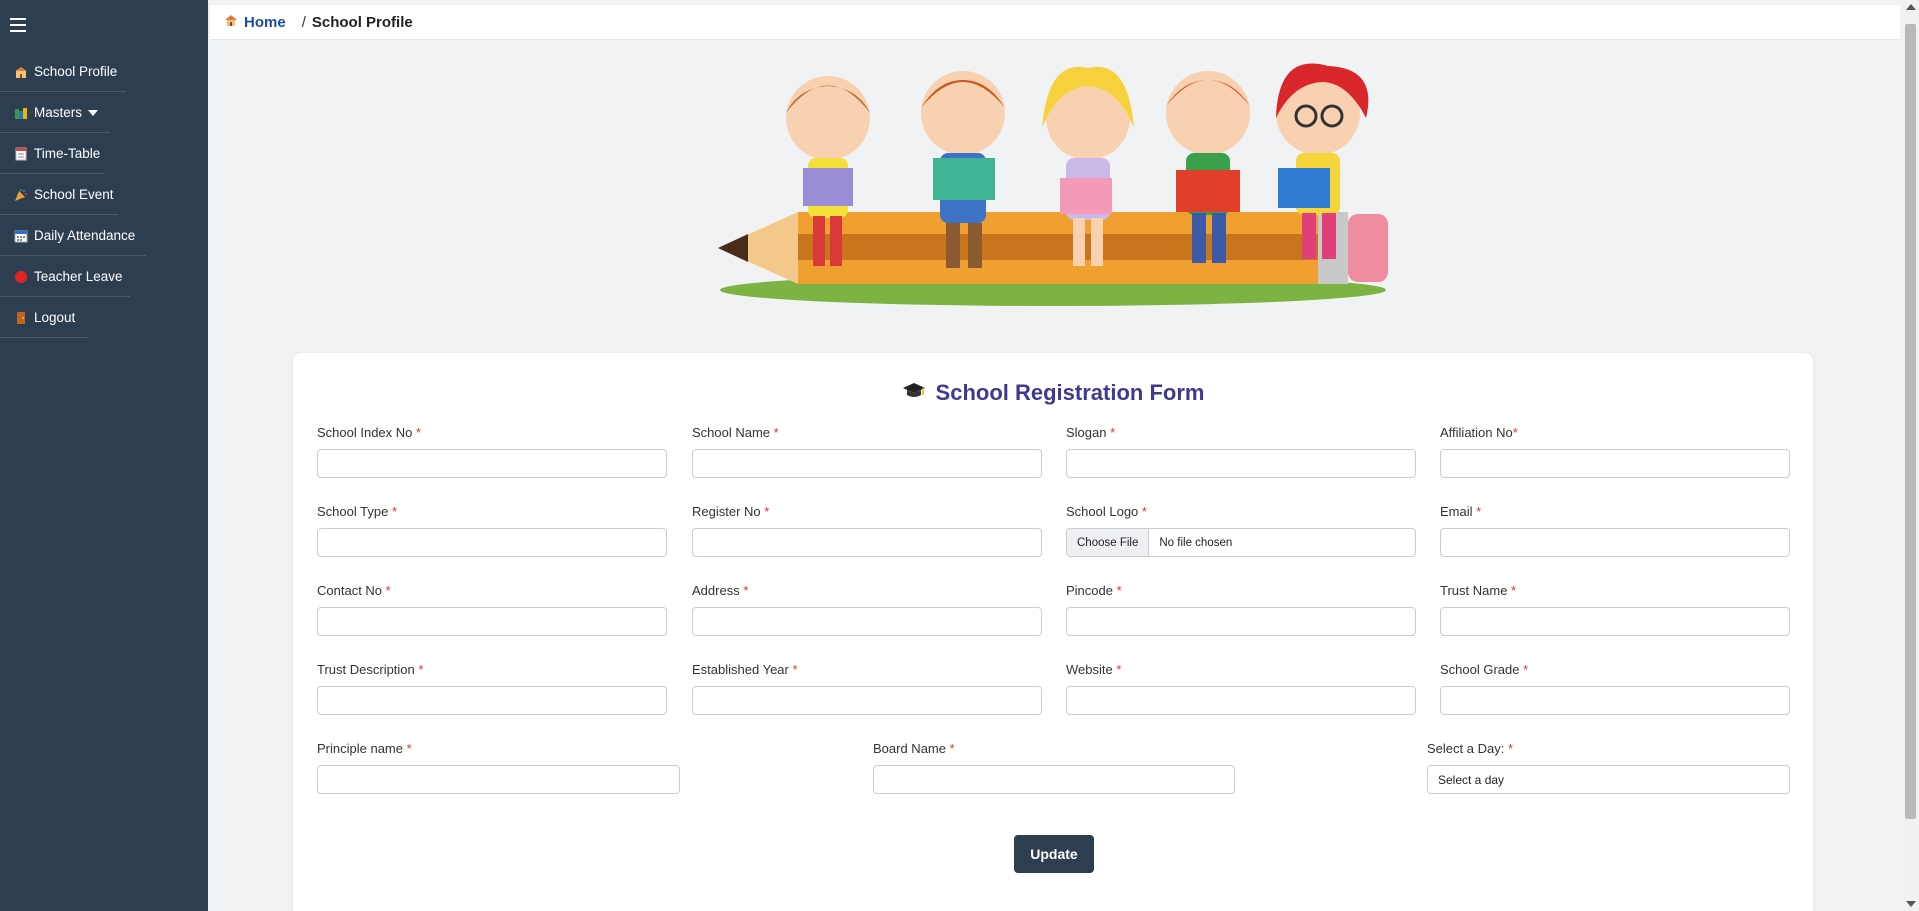  I want to click on established-year-group: Established Year *, so click(867, 688).